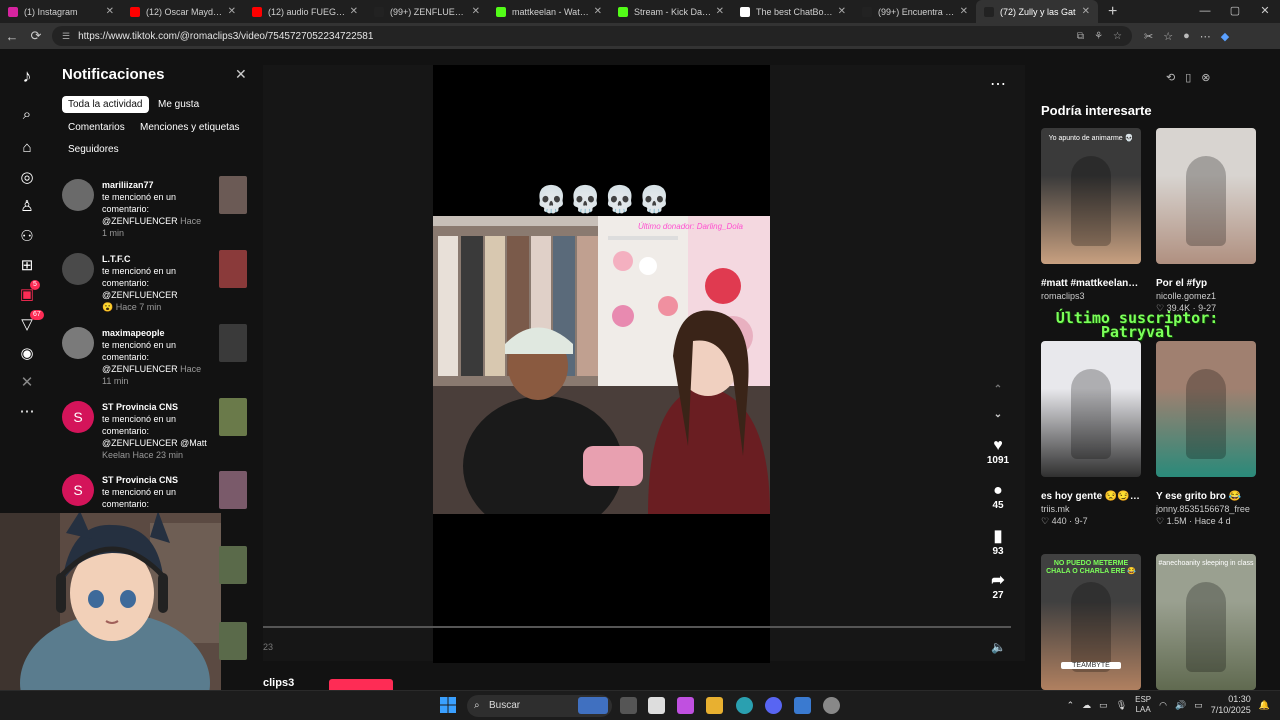 This screenshot has height=720, width=1280. What do you see at coordinates (998, 84) in the screenshot?
I see `more-options-icon: ⋯` at bounding box center [998, 84].